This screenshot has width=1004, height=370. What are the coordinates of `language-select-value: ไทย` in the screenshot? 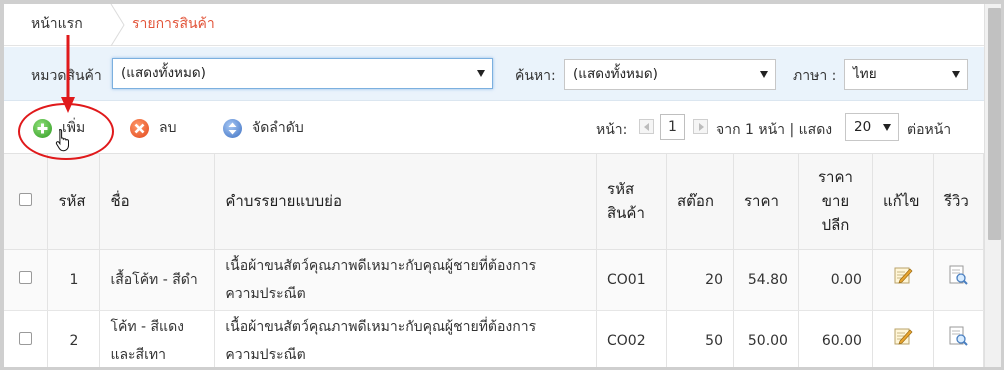 It's located at (865, 74).